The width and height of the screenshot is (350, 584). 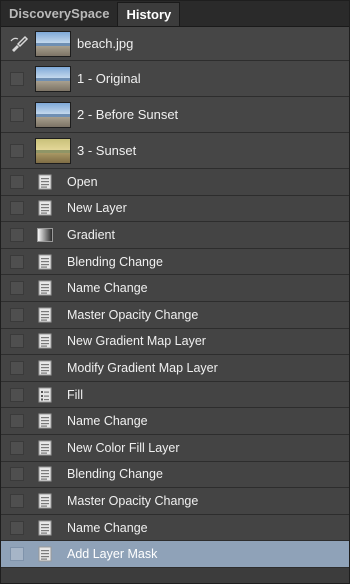 What do you see at coordinates (264, 14) in the screenshot?
I see `tab-bar-filler` at bounding box center [264, 14].